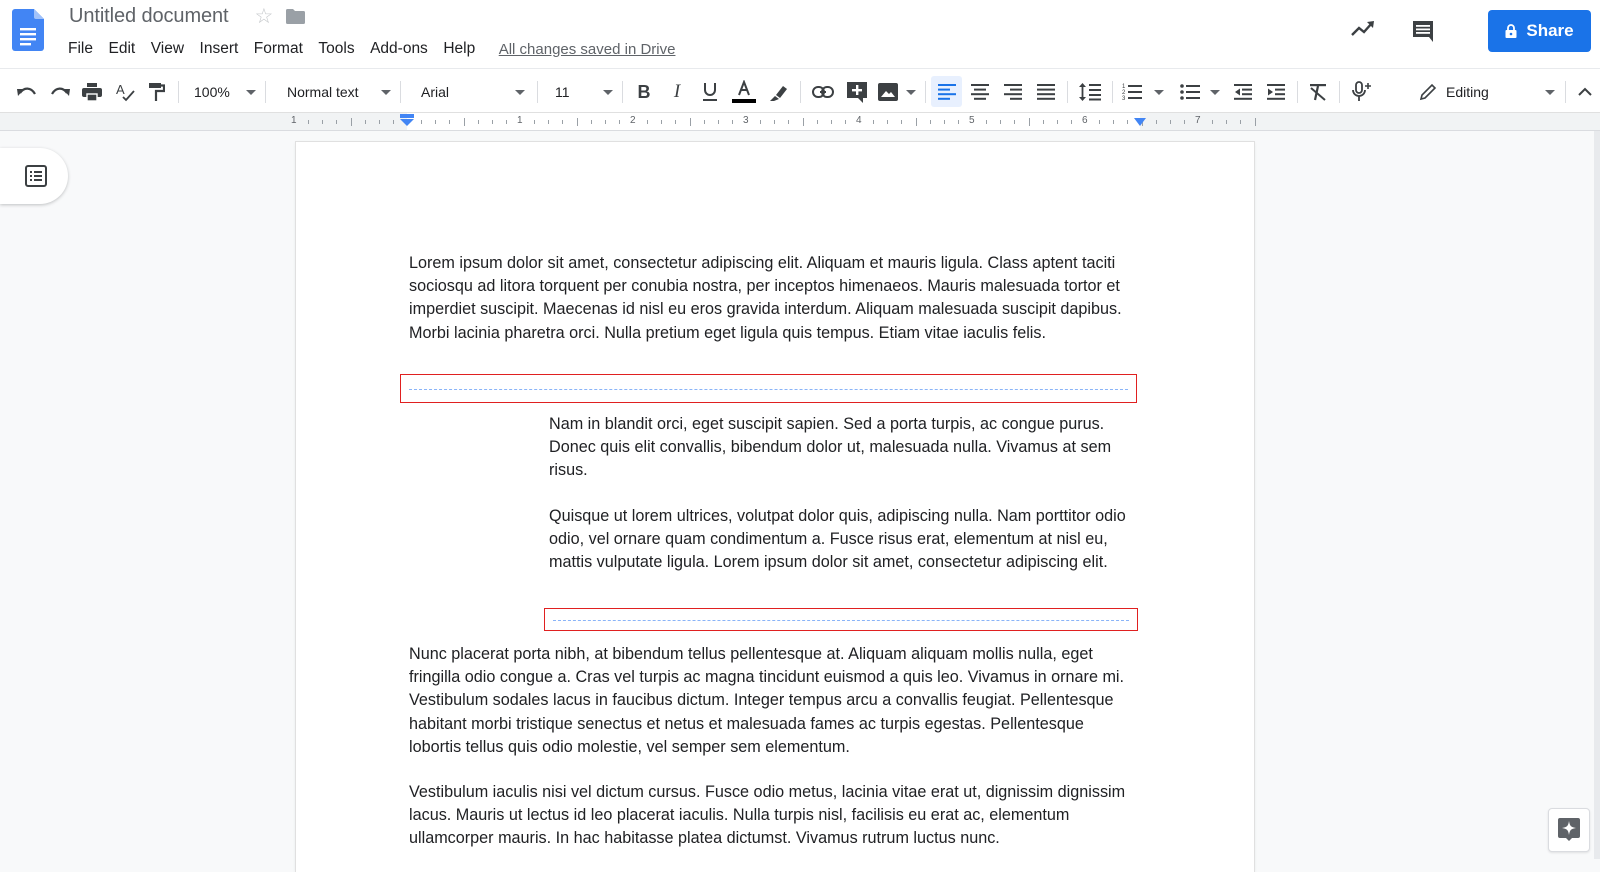 The height and width of the screenshot is (872, 1600). Describe the element at coordinates (579, 92) in the screenshot. I see `font-size-select: 11` at that location.